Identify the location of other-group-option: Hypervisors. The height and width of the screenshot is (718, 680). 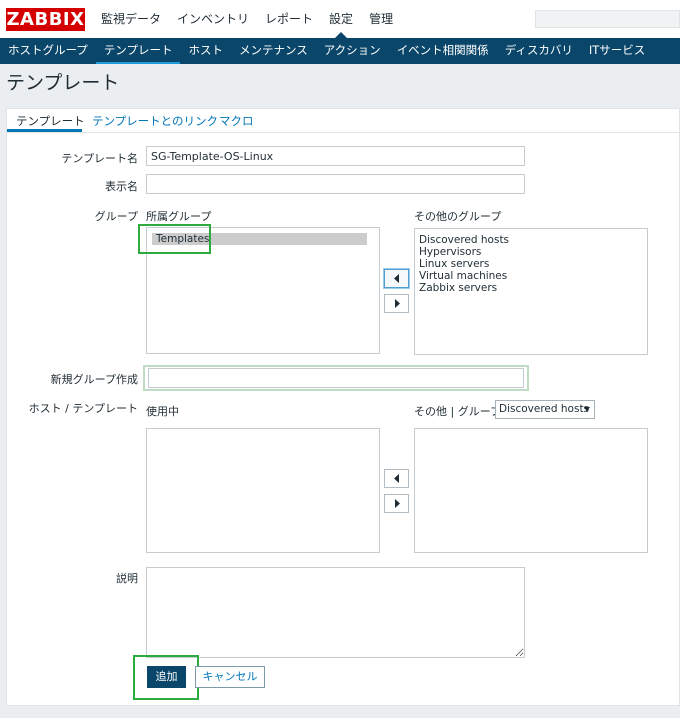
(531, 252).